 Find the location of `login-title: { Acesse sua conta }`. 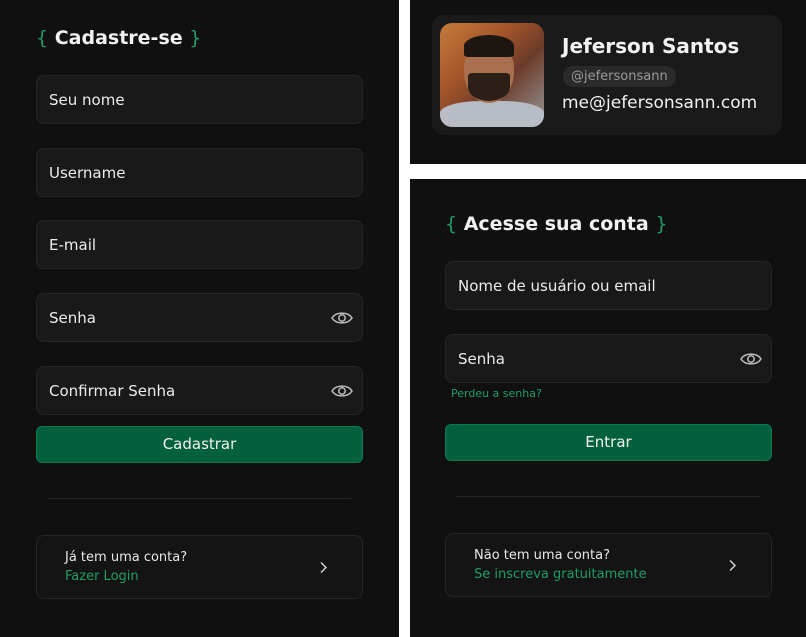

login-title: { Acesse sua conta } is located at coordinates (556, 224).